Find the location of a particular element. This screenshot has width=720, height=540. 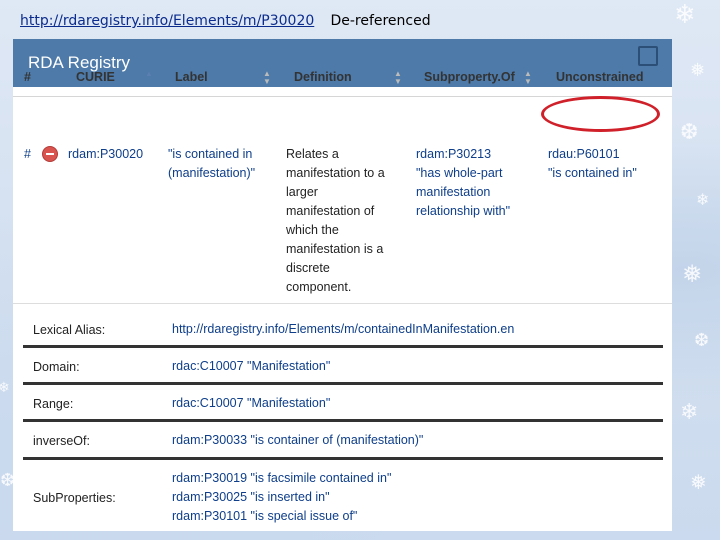

row-unconstrained: rdau:P60101 "is contained in" is located at coordinates (592, 162).